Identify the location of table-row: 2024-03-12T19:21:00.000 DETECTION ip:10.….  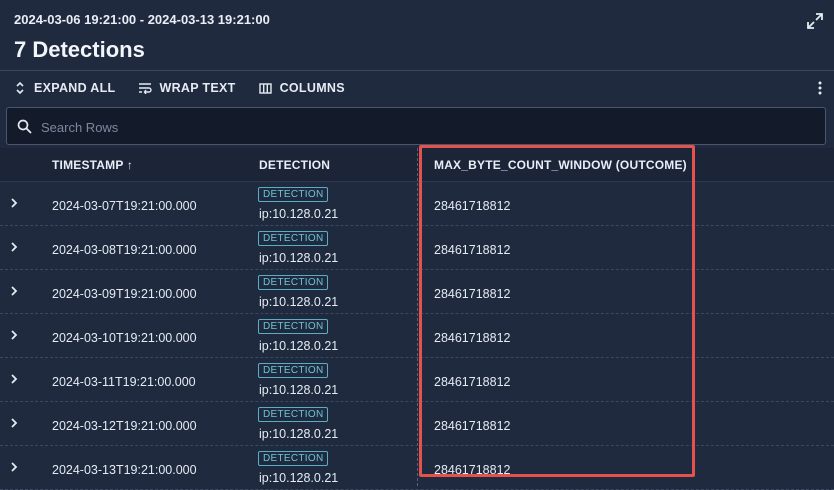
(417, 424).